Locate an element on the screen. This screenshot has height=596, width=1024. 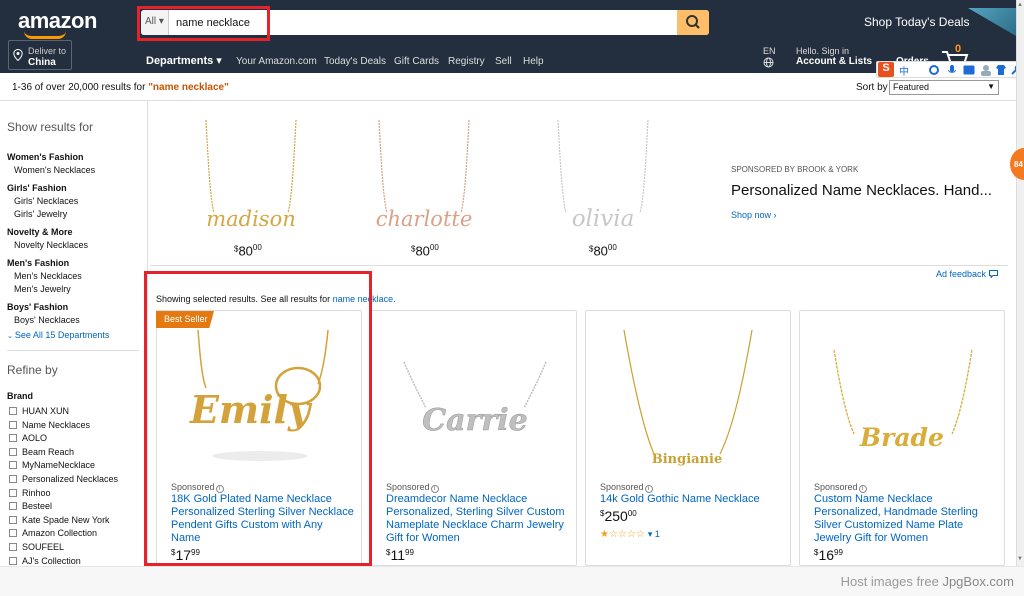
see-all-label: See All 15 Departments is located at coordinates (62, 335).